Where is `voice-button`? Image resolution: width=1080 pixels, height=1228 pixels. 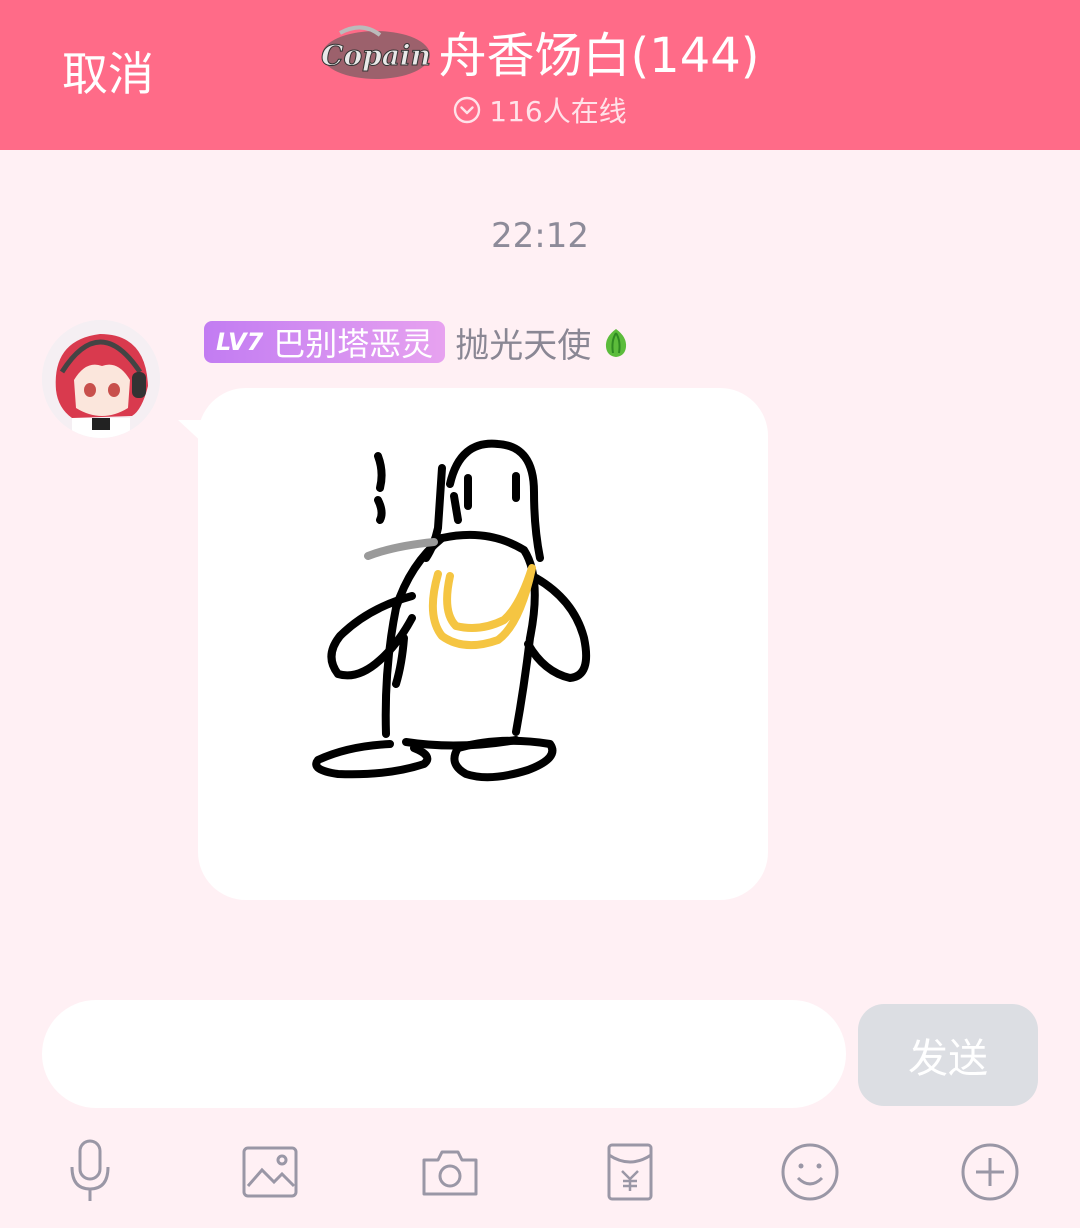
voice-button is located at coordinates (90, 1172).